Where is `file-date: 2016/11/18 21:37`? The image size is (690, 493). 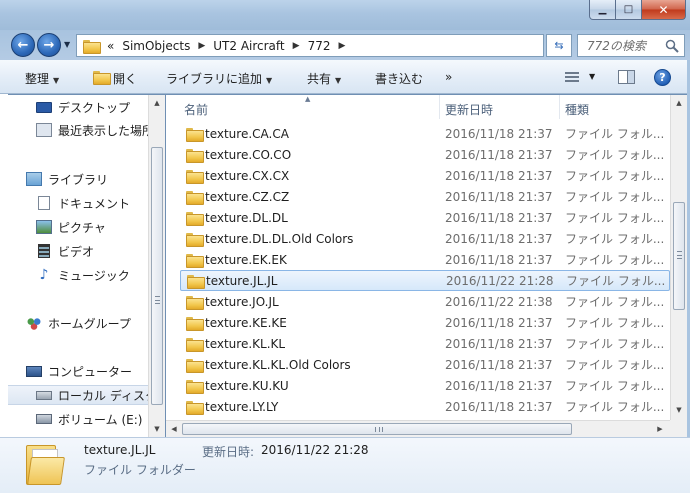
file-date: 2016/11/18 21:37 is located at coordinates (499, 385).